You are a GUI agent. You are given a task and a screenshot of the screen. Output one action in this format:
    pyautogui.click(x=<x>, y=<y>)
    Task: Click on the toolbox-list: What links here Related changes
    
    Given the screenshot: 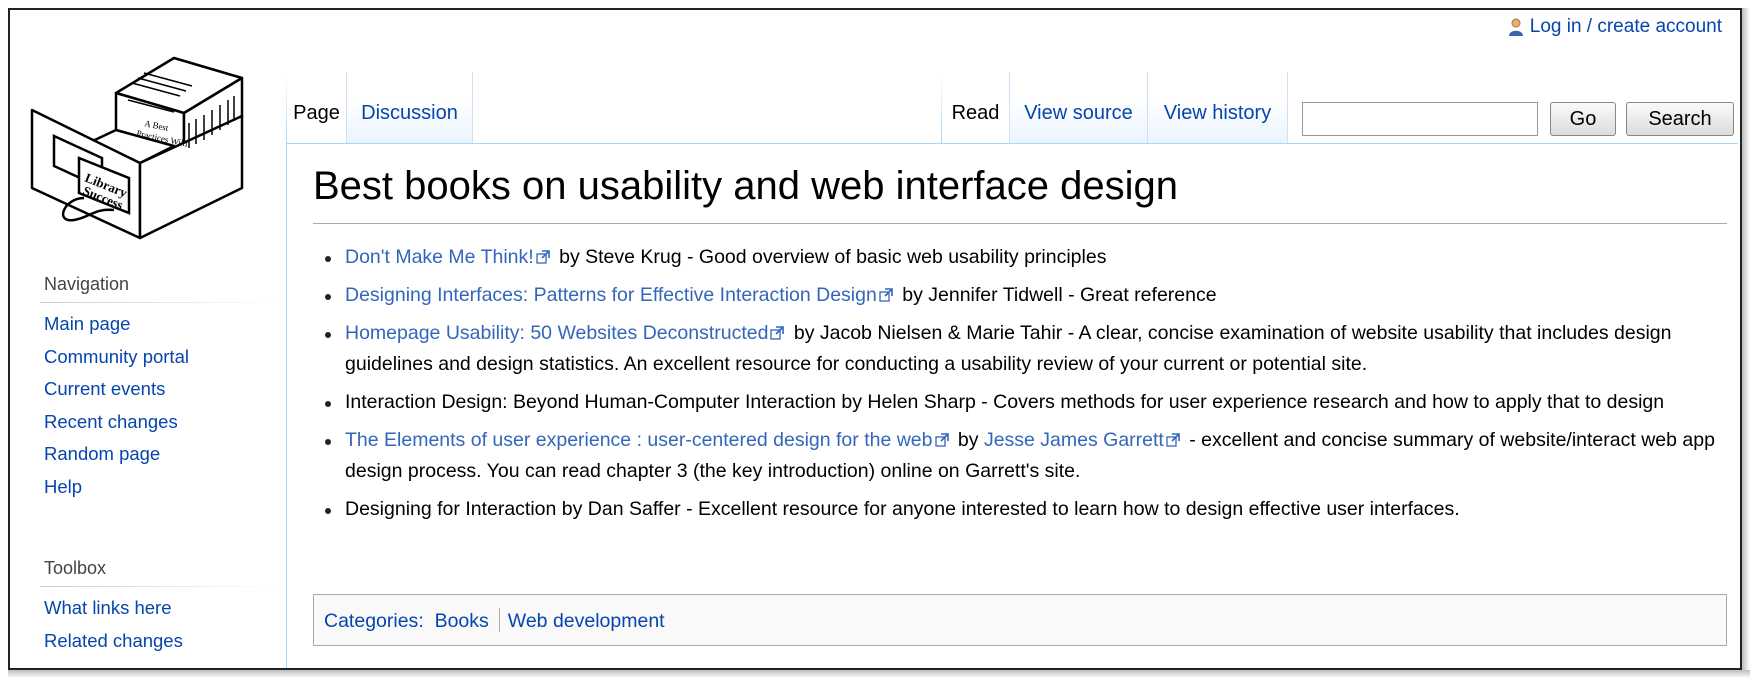 What is the action you would take?
    pyautogui.click(x=113, y=624)
    